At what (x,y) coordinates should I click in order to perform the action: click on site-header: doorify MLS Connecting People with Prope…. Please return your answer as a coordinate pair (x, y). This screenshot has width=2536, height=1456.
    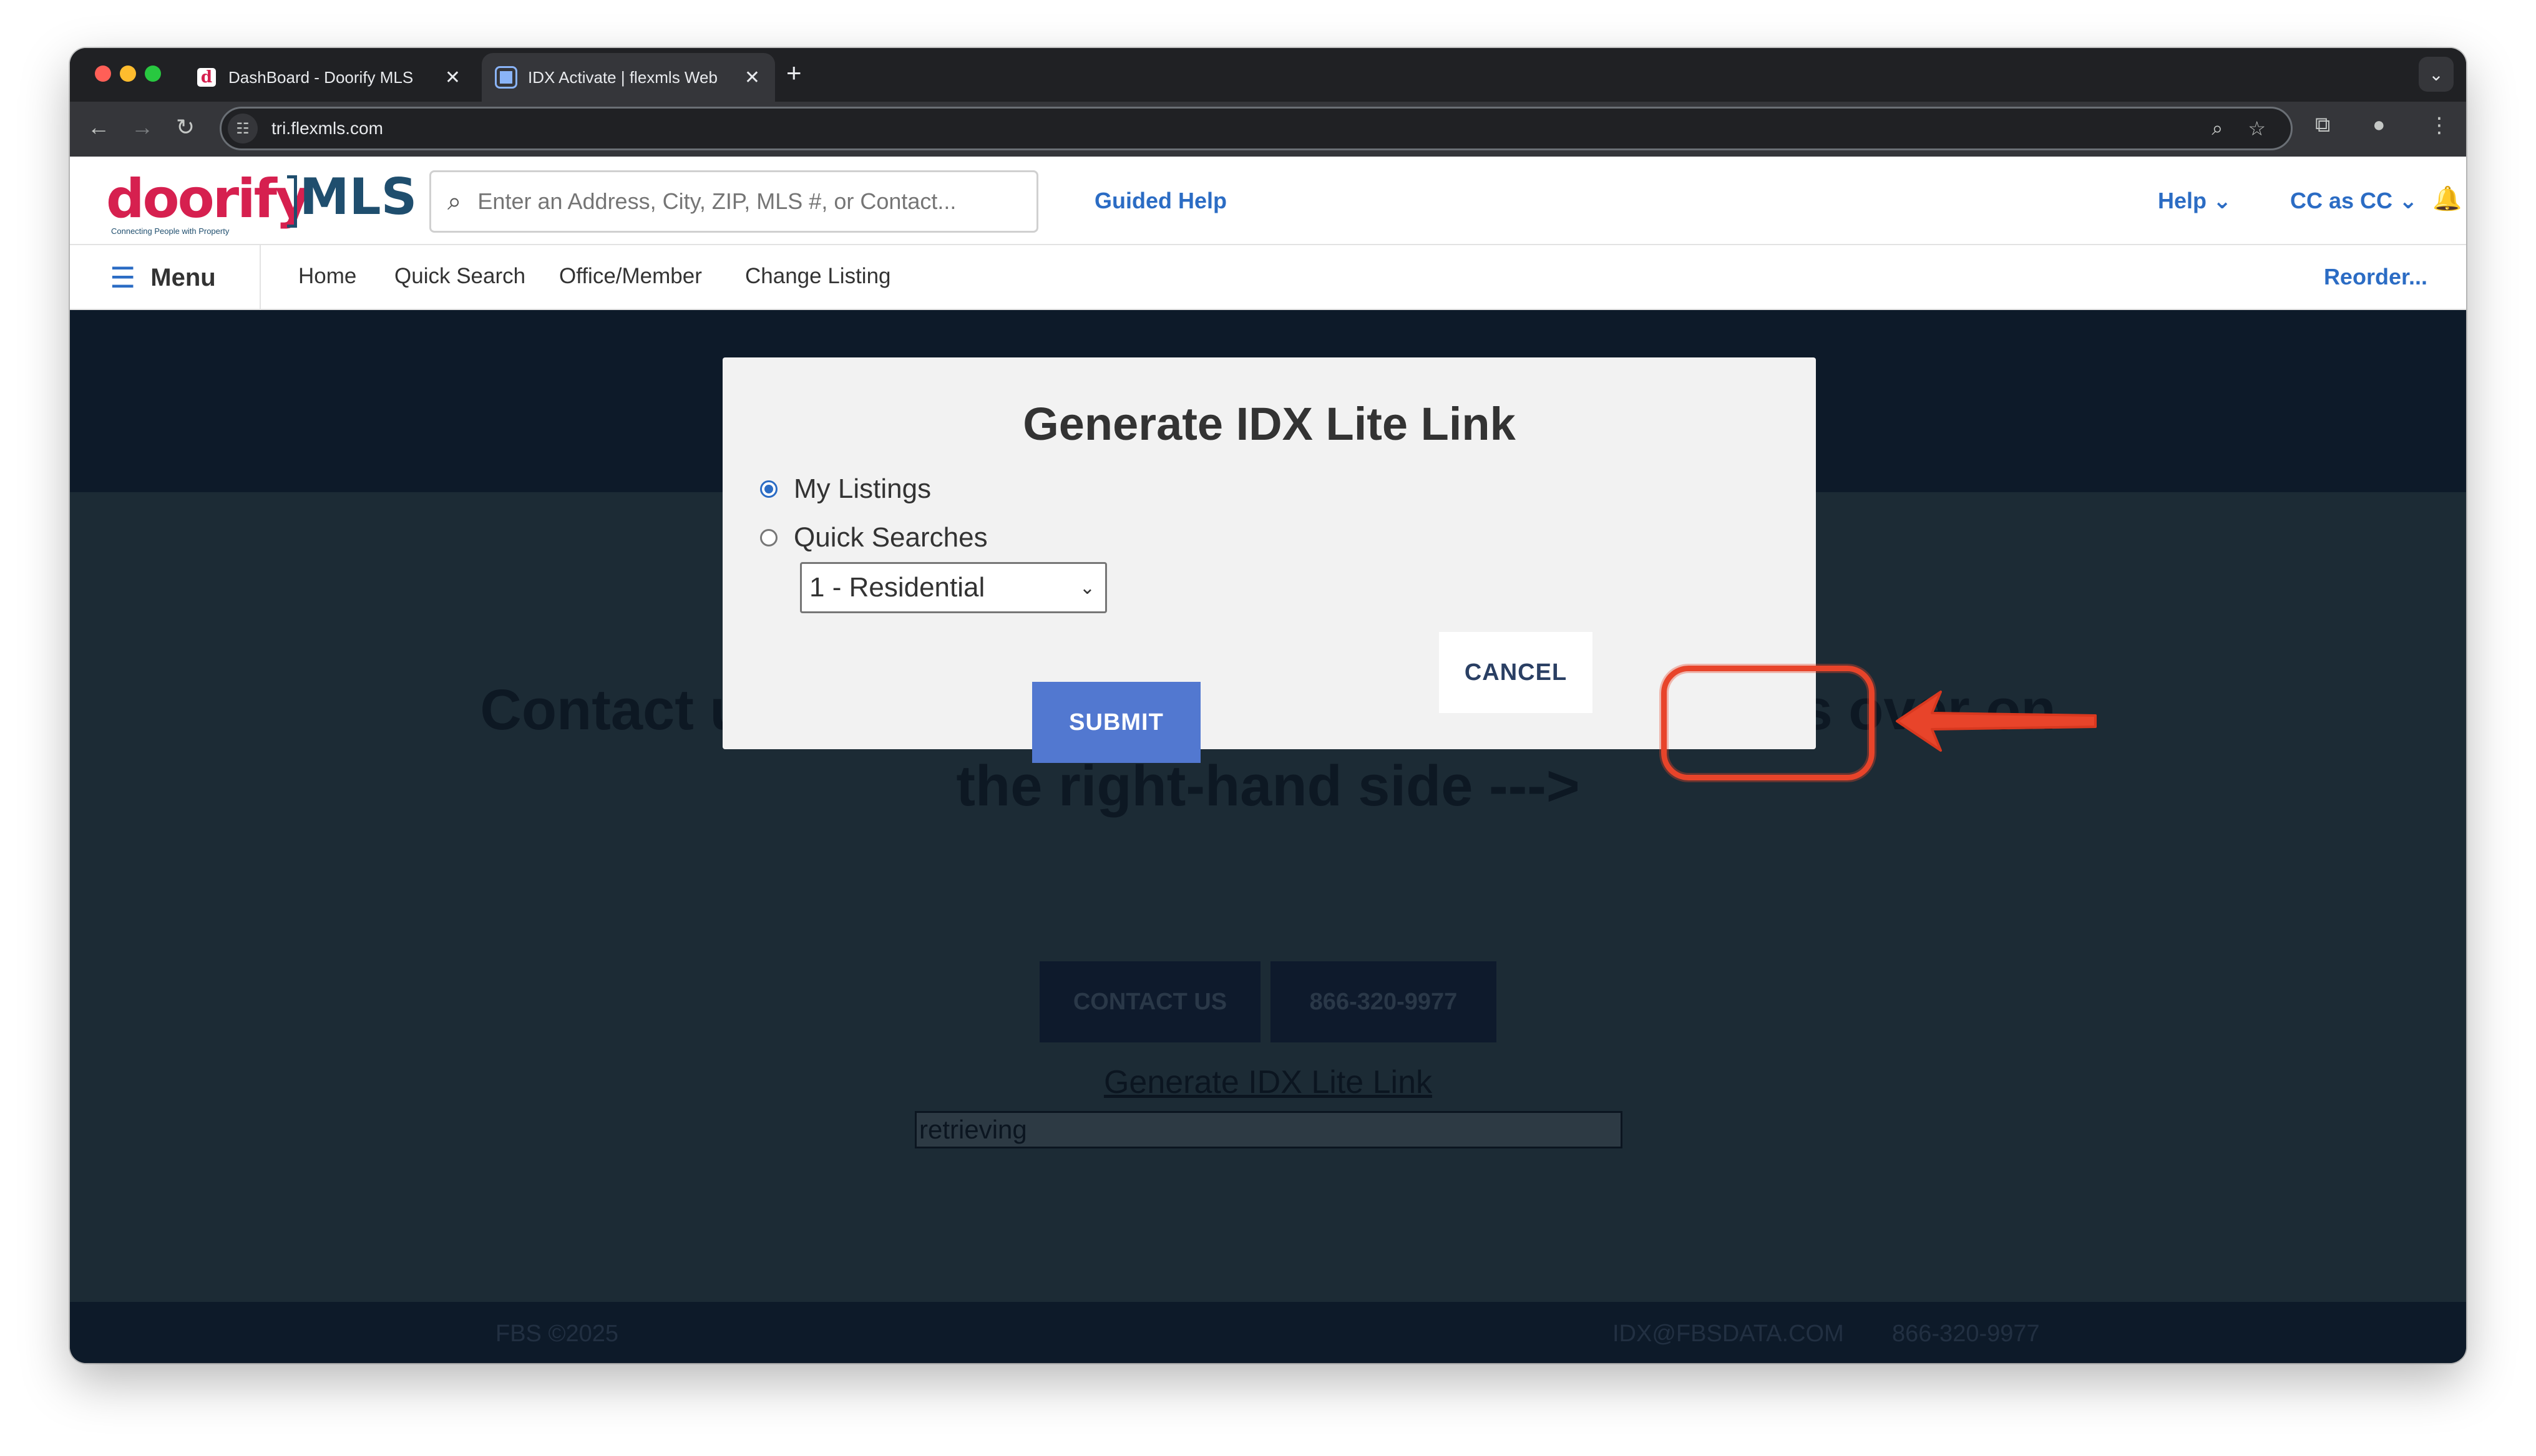
    Looking at the image, I should click on (1268, 201).